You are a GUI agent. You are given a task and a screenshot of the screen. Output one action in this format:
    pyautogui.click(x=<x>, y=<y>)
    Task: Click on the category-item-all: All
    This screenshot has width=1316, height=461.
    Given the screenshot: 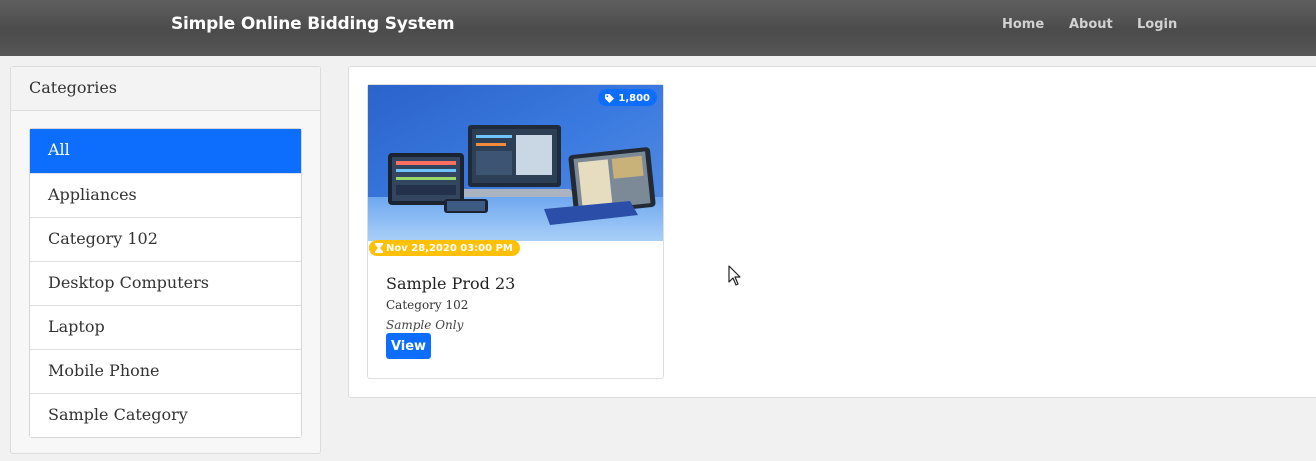 What is the action you would take?
    pyautogui.click(x=165, y=151)
    